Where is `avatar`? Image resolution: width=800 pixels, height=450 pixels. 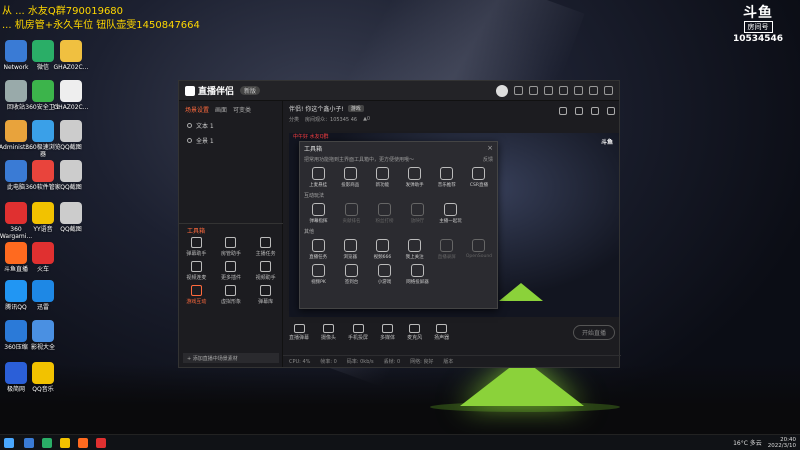 avatar is located at coordinates (502, 90).